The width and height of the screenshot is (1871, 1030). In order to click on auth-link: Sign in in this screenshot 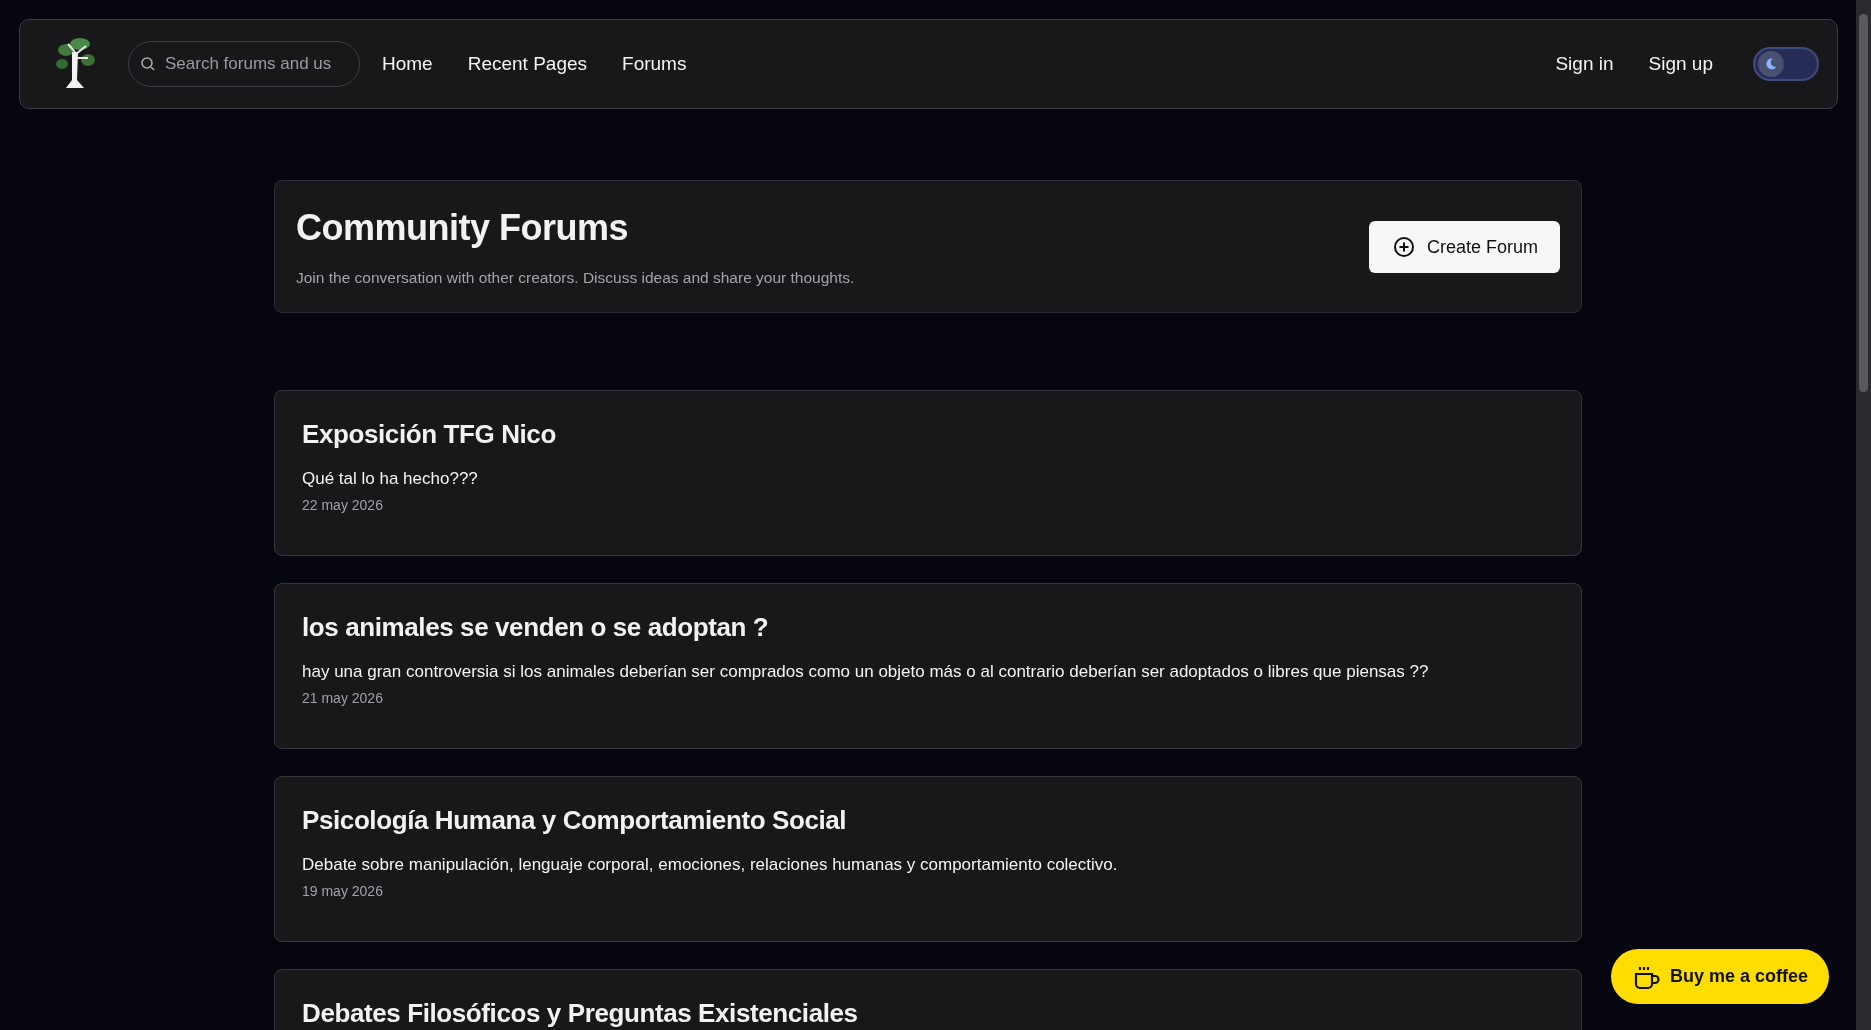, I will do `click(1584, 64)`.